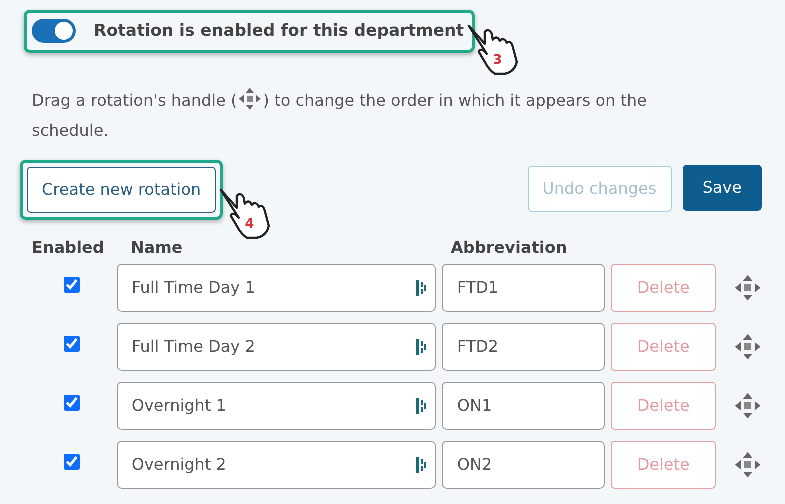 Image resolution: width=785 pixels, height=504 pixels. What do you see at coordinates (722, 188) in the screenshot?
I see `save-button: Save` at bounding box center [722, 188].